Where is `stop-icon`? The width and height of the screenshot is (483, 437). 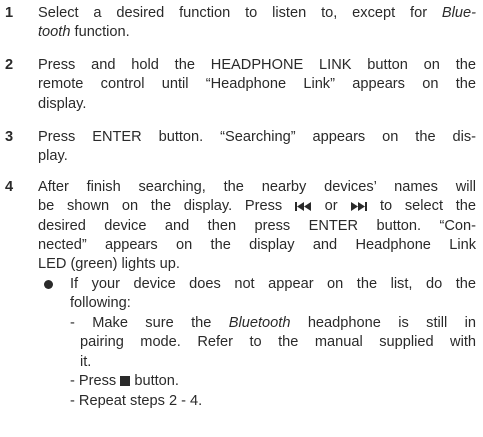 stop-icon is located at coordinates (125, 381).